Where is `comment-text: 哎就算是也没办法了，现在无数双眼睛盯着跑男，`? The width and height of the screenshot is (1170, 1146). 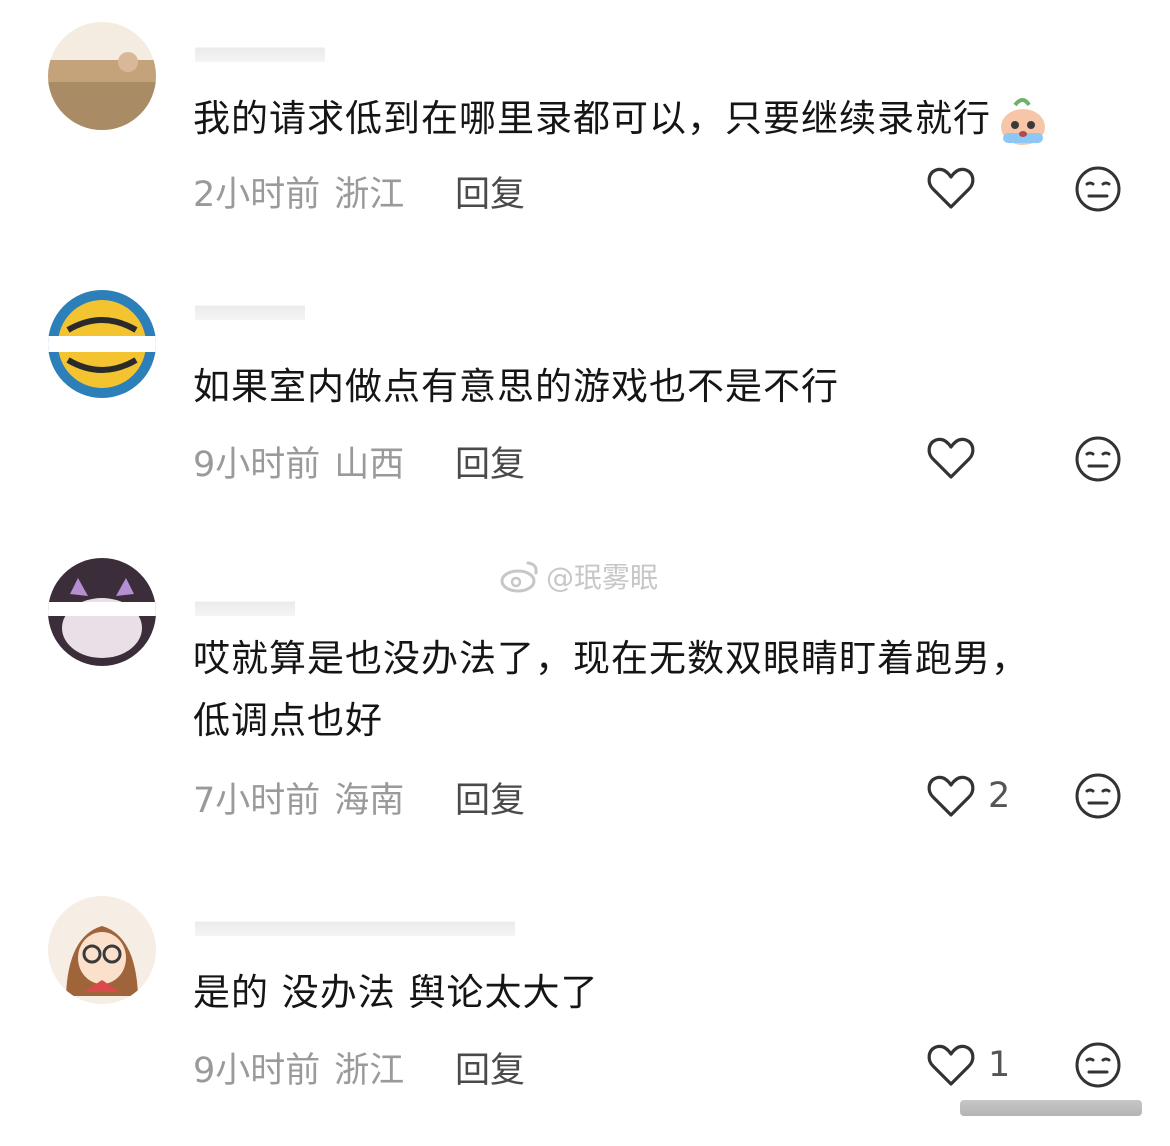 comment-text: 哎就算是也没办法了，现在无数双眼睛盯着跑男， is located at coordinates (611, 658).